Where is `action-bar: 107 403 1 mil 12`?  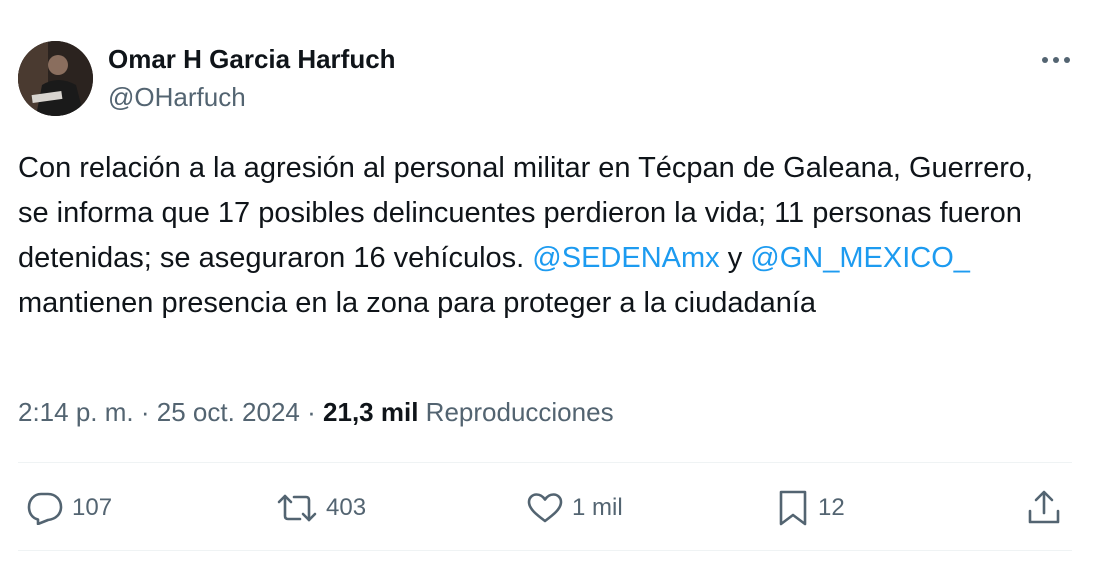 action-bar: 107 403 1 mil 12 is located at coordinates (552, 508).